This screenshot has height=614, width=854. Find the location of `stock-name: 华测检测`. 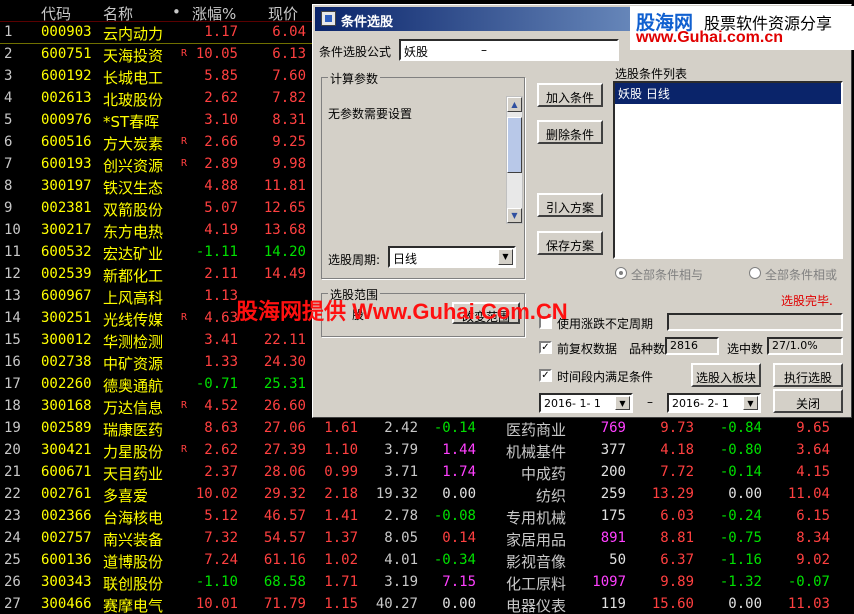

stock-name: 华测检测 is located at coordinates (133, 342).